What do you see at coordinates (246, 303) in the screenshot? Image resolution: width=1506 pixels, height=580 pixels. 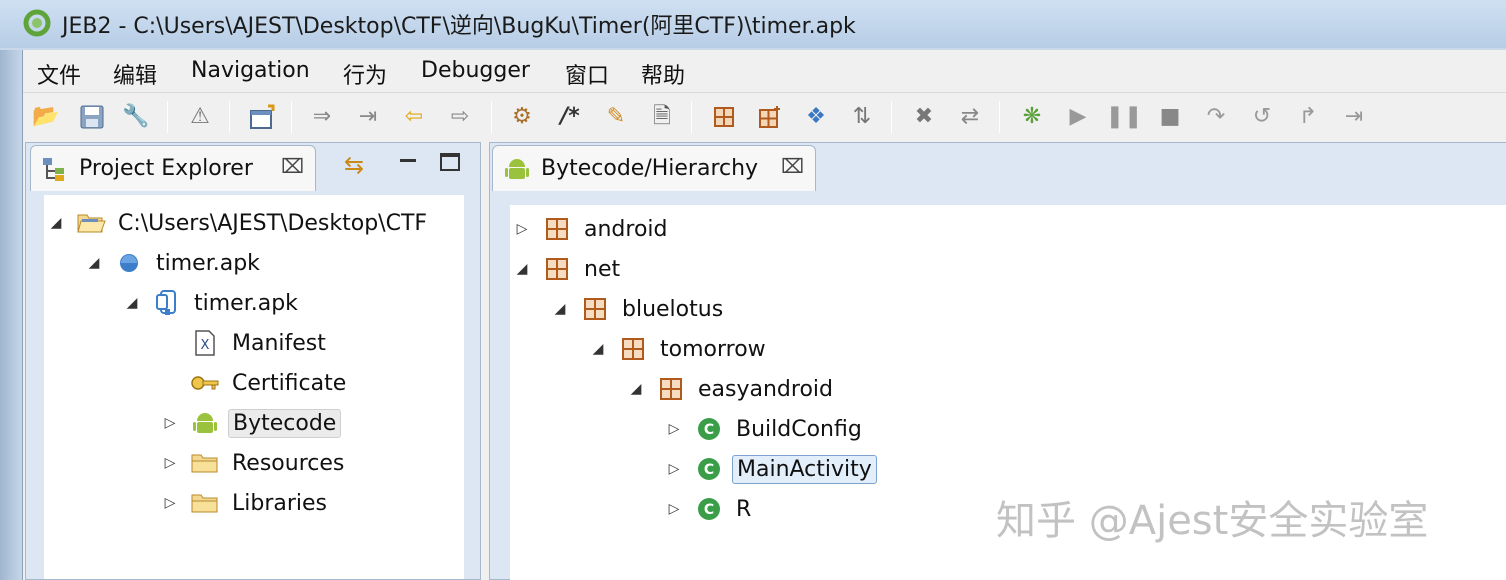 I see `tree-item-label: timer.apk` at bounding box center [246, 303].